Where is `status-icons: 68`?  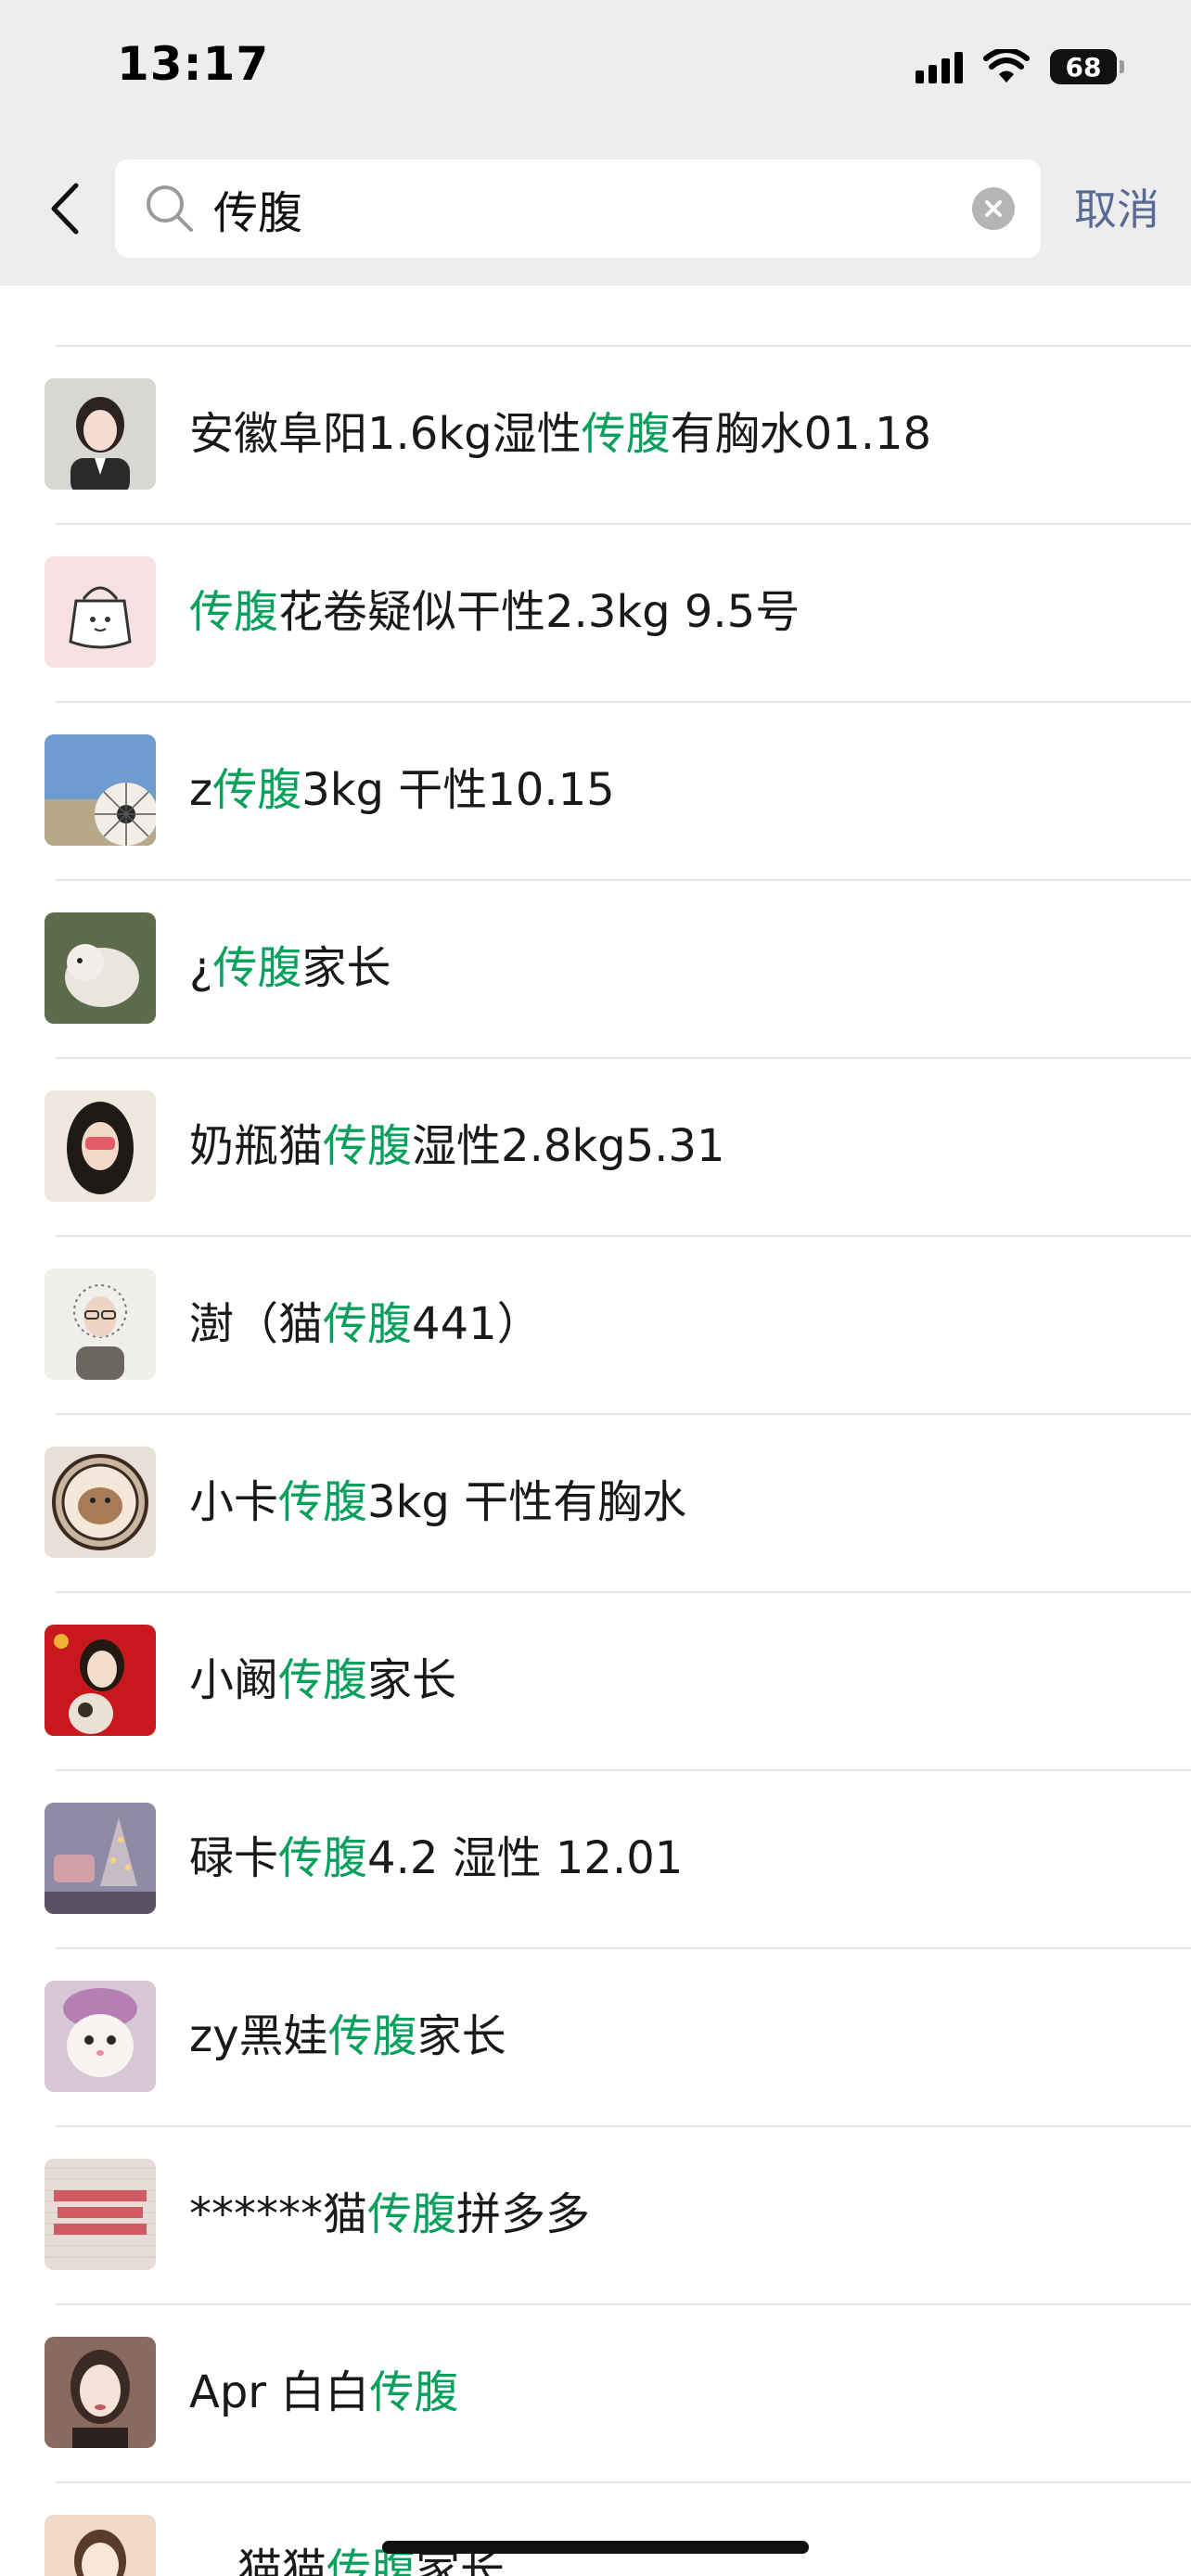 status-icons: 68 is located at coordinates (1020, 67).